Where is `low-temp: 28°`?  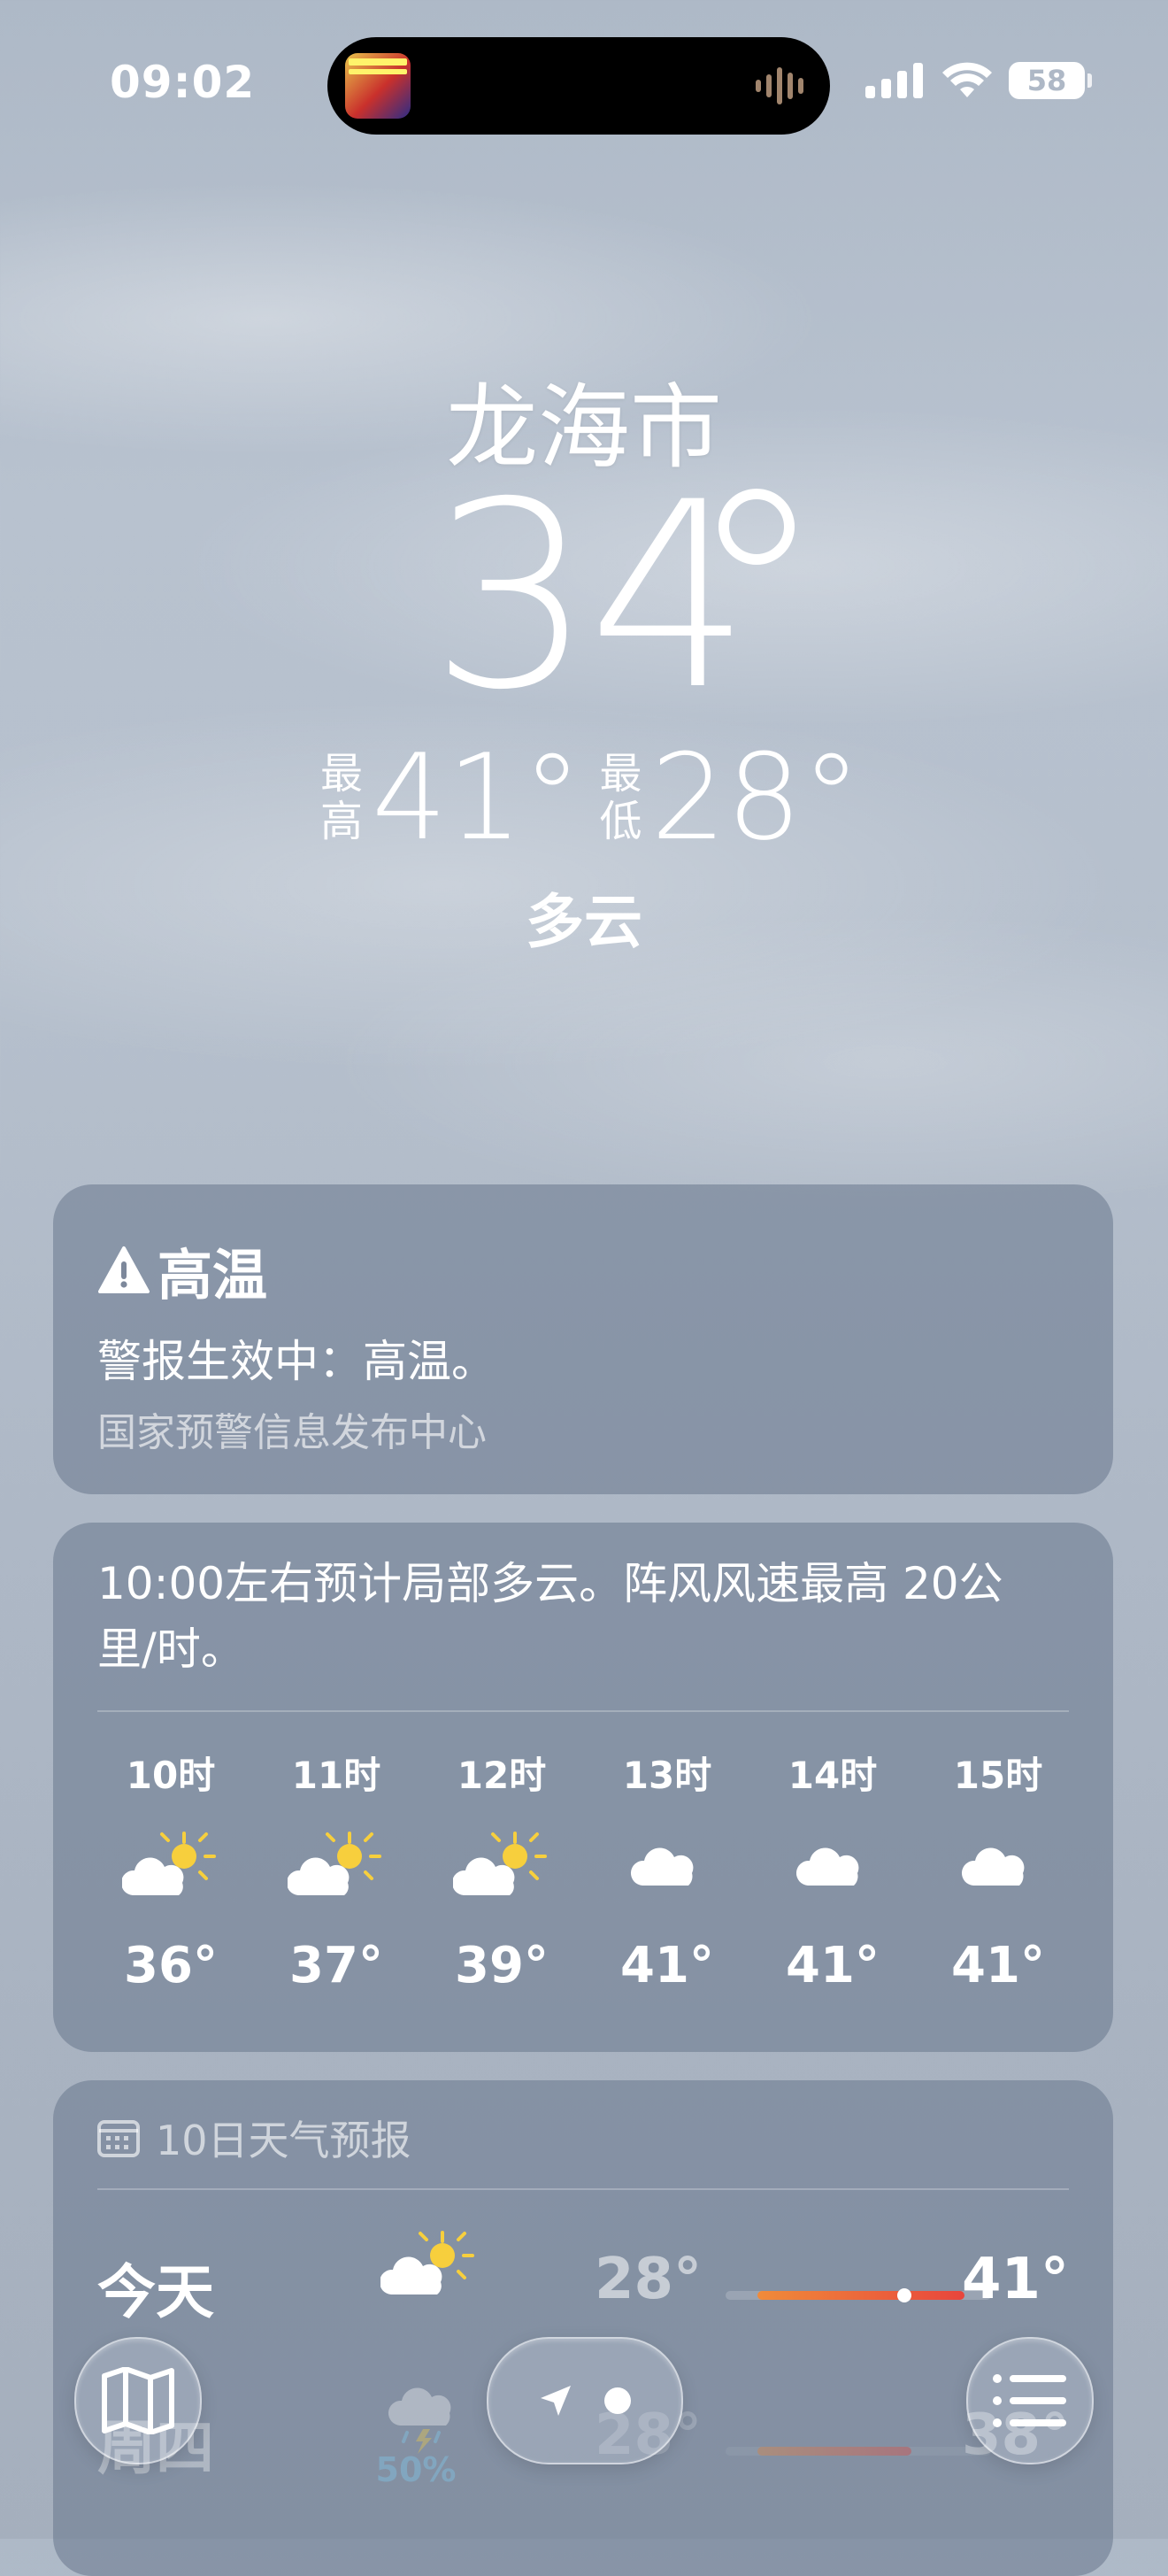 low-temp: 28° is located at coordinates (756, 798).